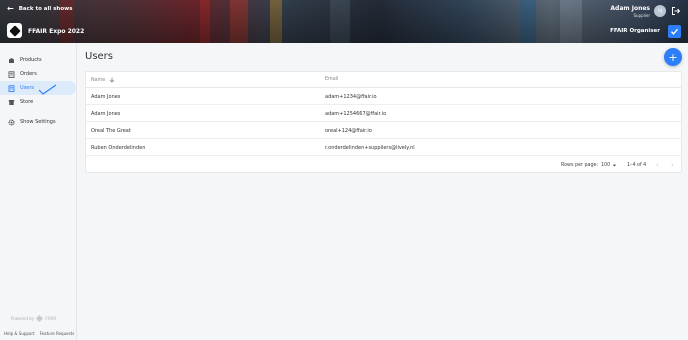 The image size is (688, 340). What do you see at coordinates (635, 31) in the screenshot?
I see `role-label: FFAIR Organiser` at bounding box center [635, 31].